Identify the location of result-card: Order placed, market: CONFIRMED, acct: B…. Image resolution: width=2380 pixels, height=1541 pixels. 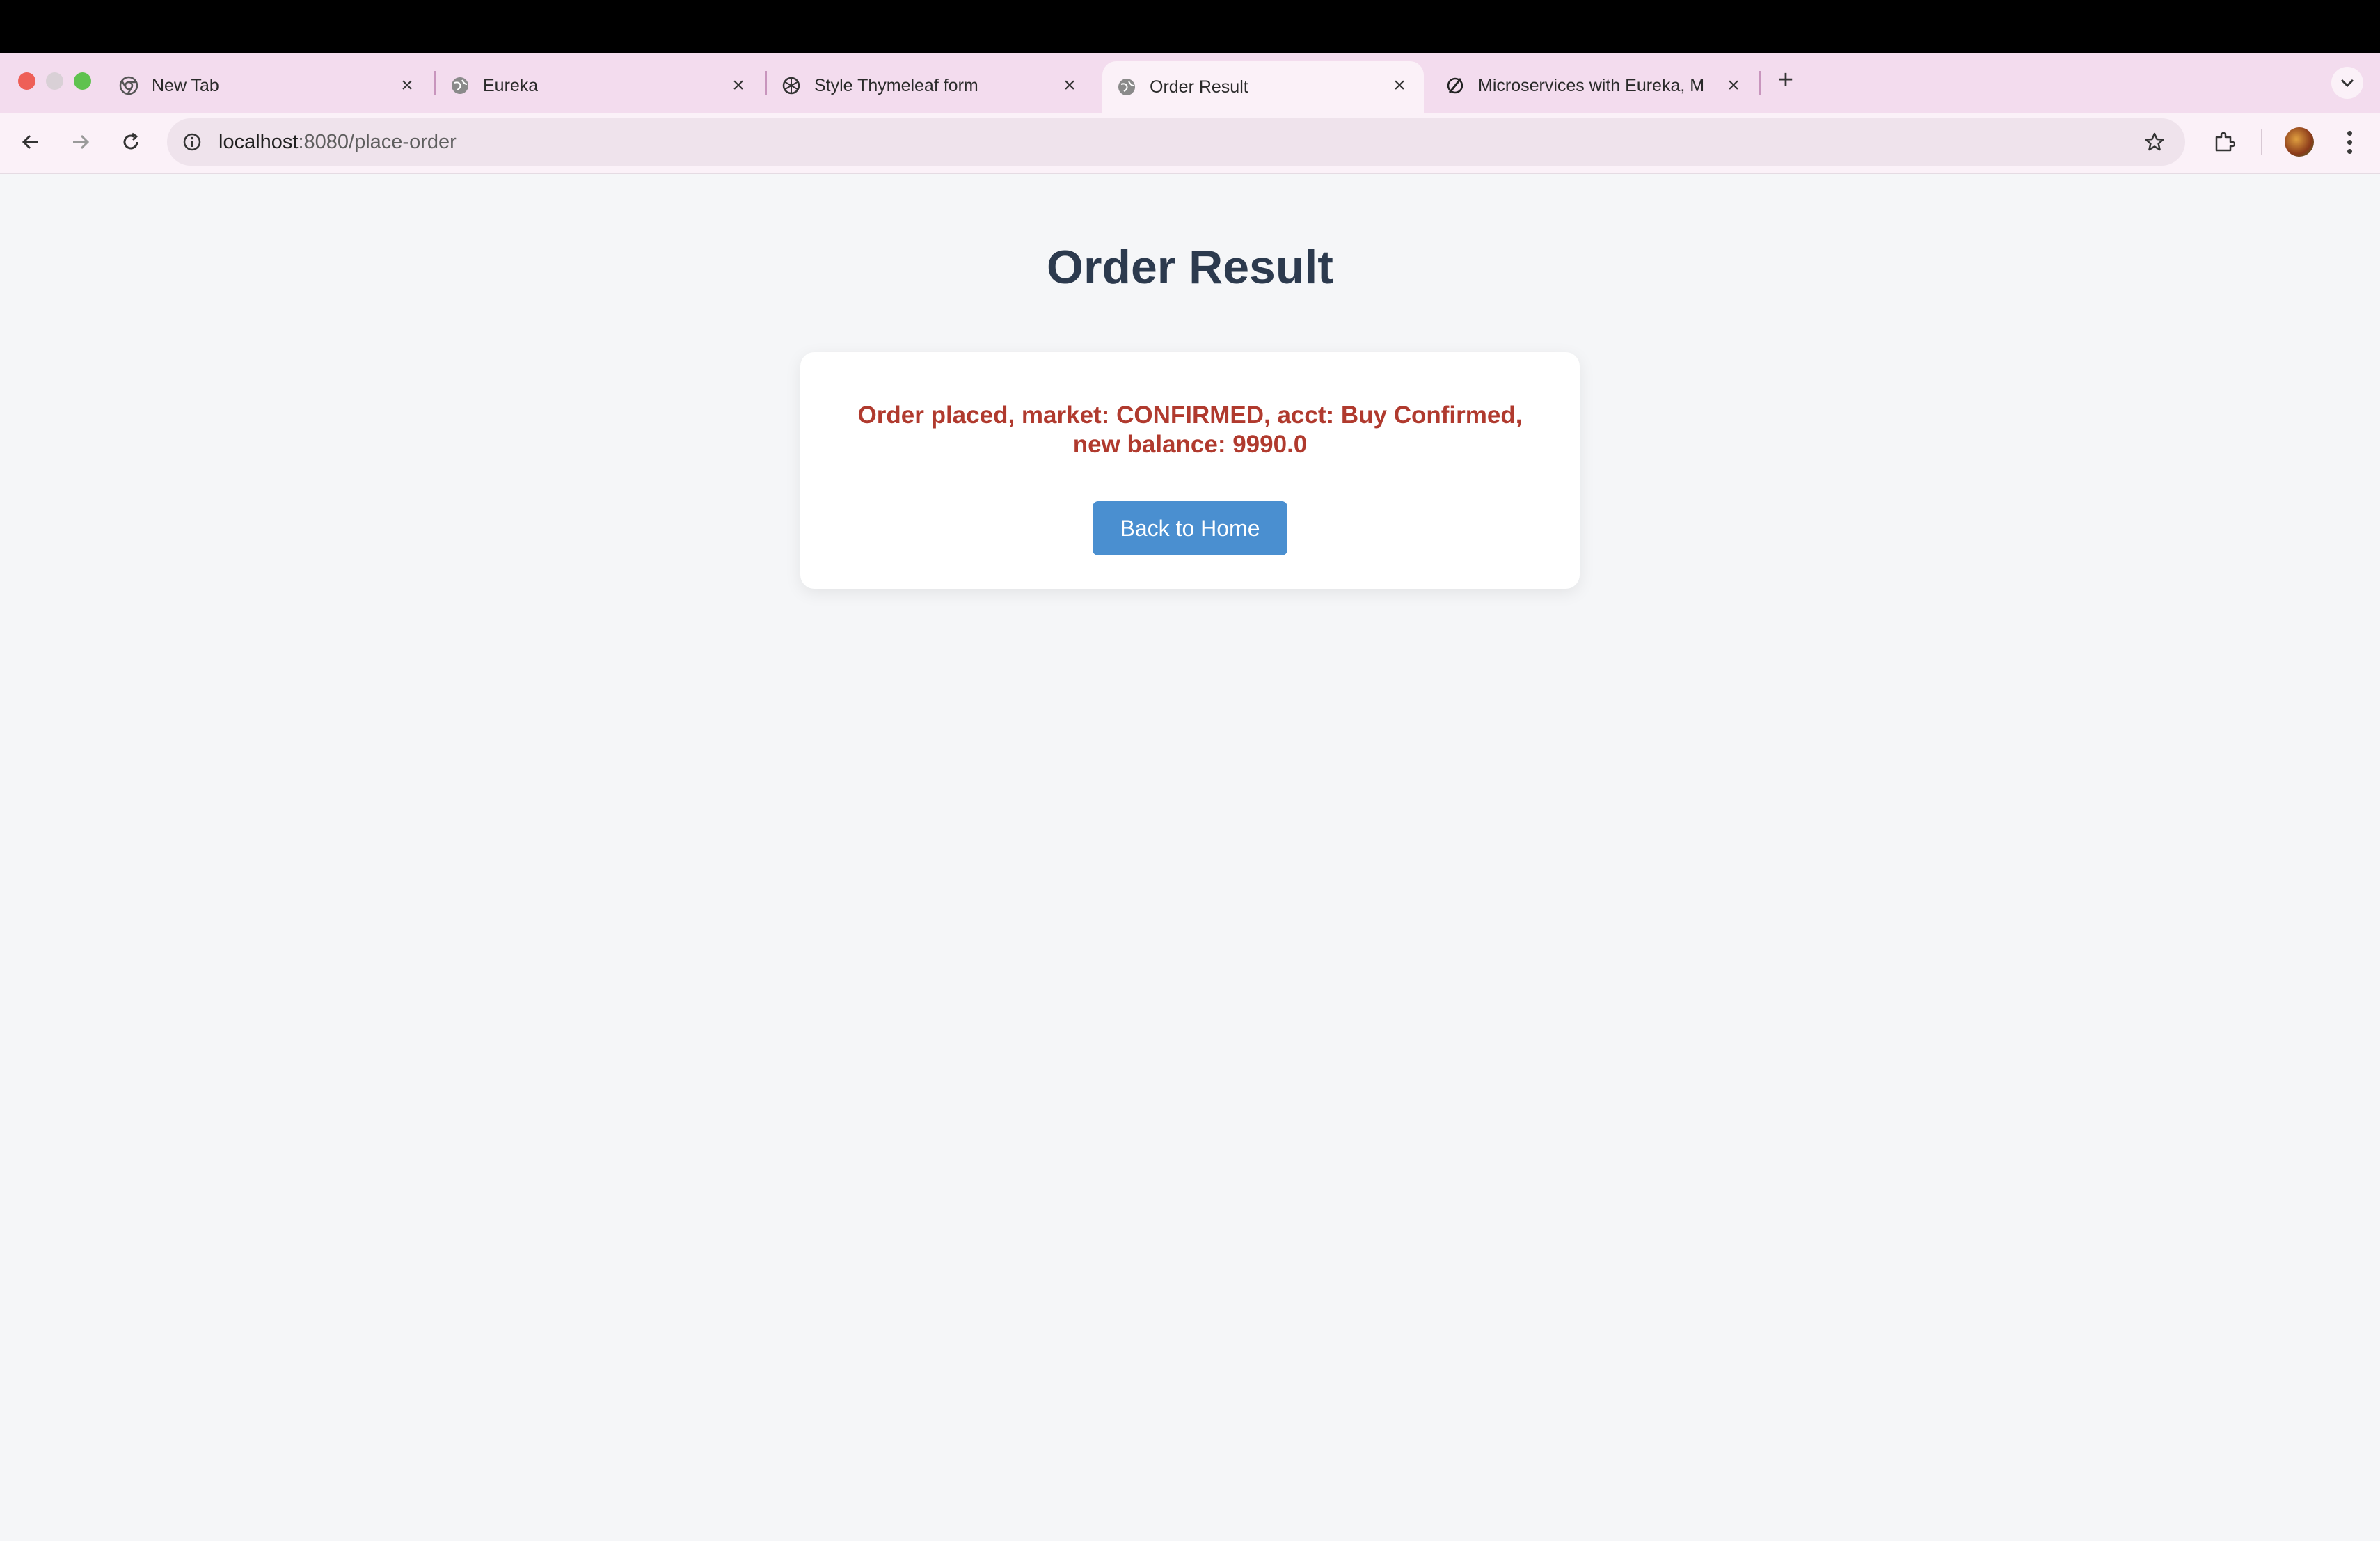
(1190, 470).